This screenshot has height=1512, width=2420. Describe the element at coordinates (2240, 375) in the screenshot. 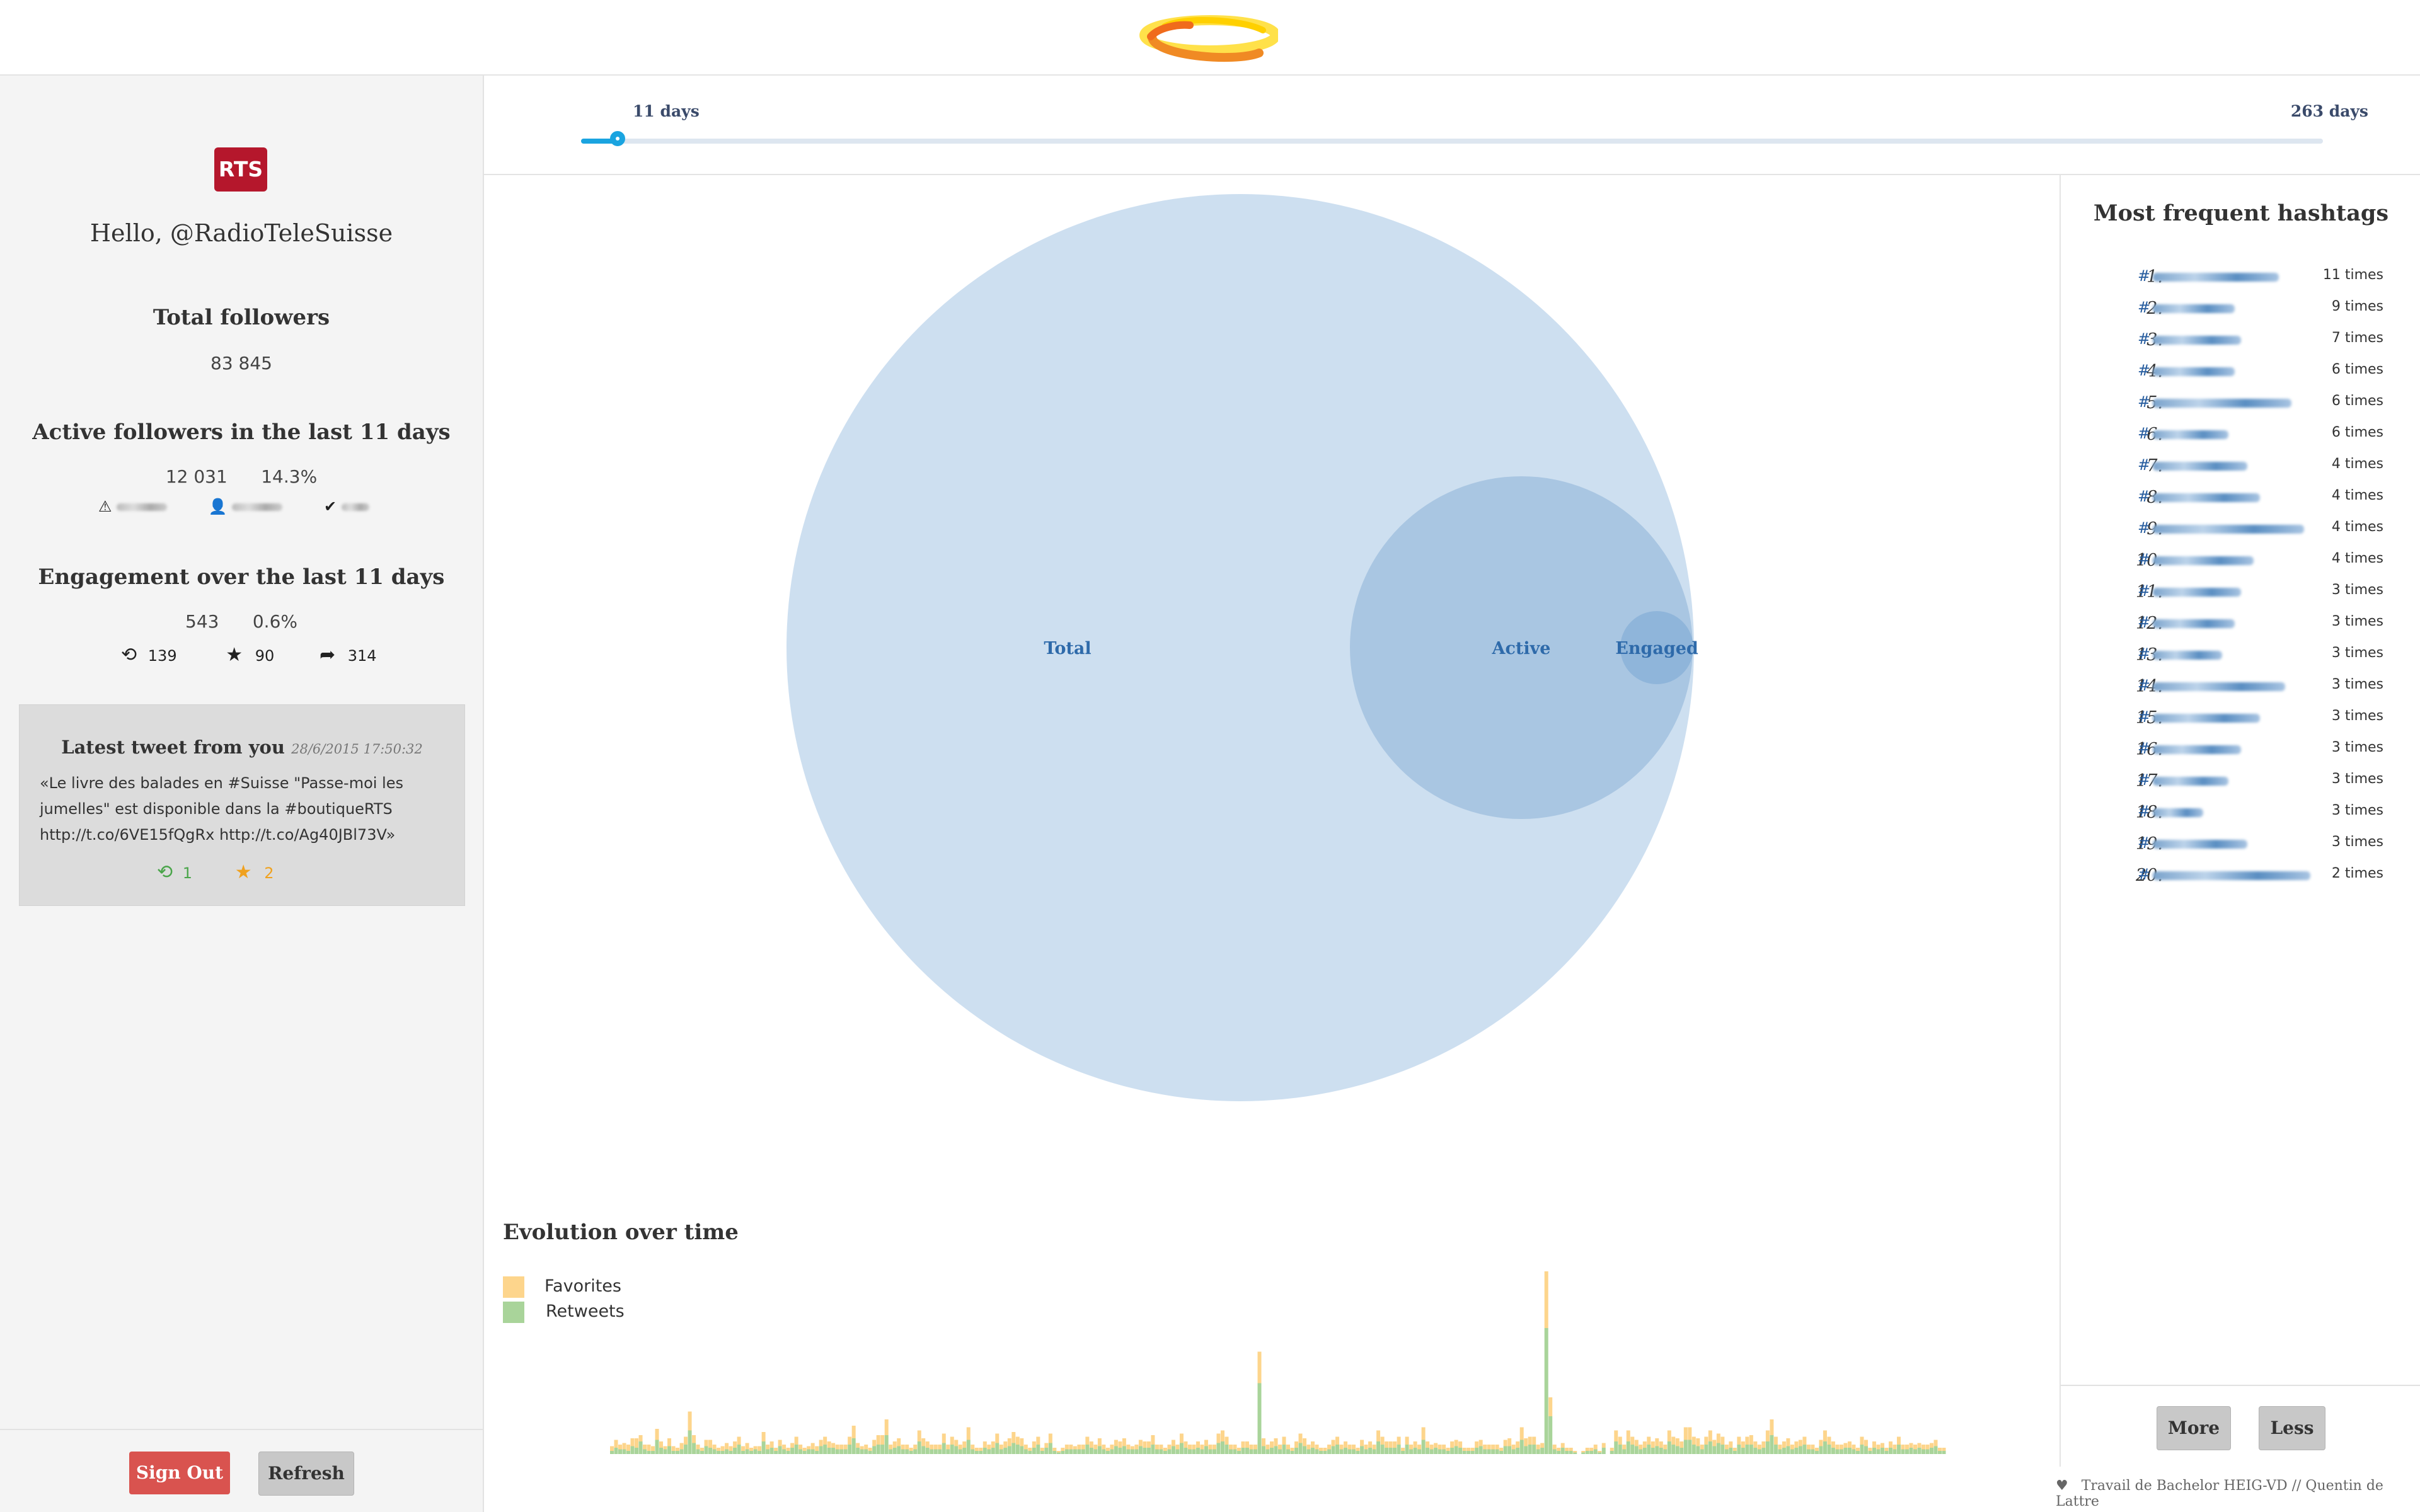

I see `hashtag-row: 4.#6 times` at that location.